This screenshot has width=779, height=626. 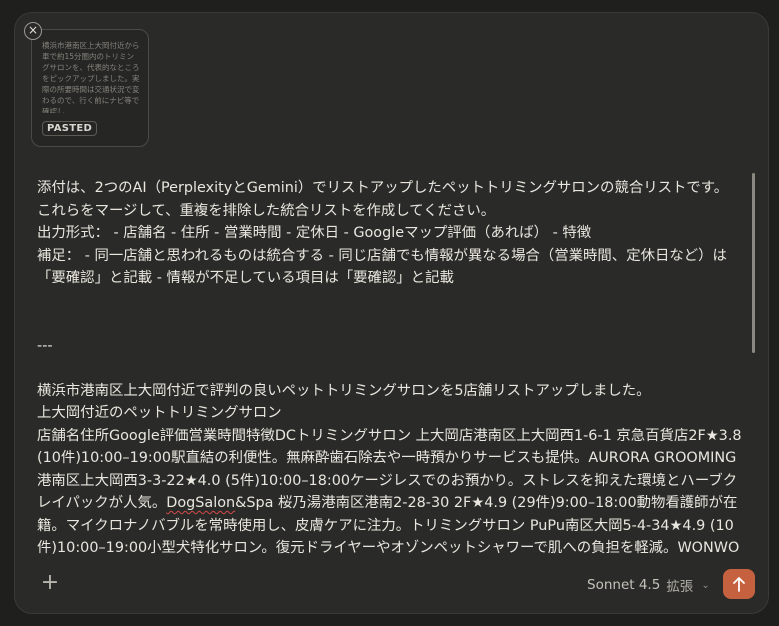 I want to click on model-selector: Sonnet 4.5 拡張 ⌄, so click(x=648, y=585).